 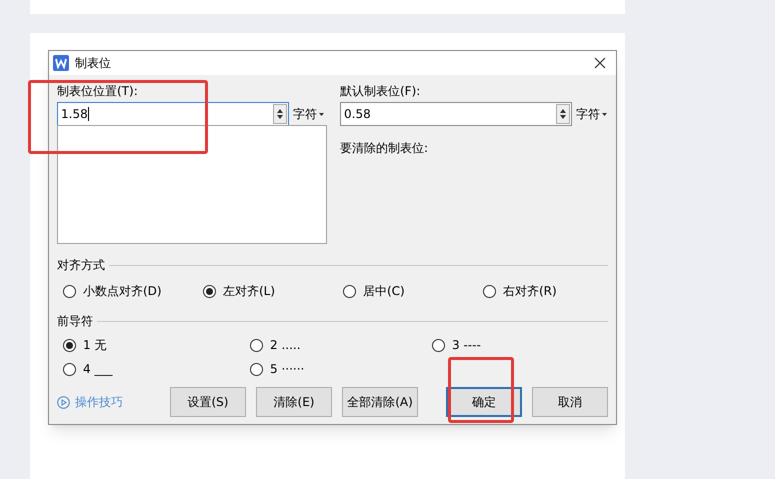 What do you see at coordinates (374, 291) in the screenshot?
I see `radio-option: 居中(C)` at bounding box center [374, 291].